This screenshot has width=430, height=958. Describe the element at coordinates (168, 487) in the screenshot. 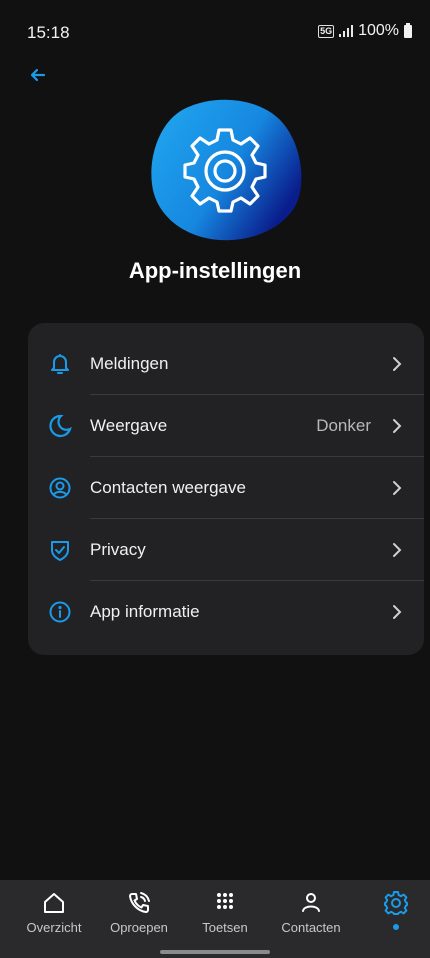

I see `settings-item-label: Contacten weergave` at that location.